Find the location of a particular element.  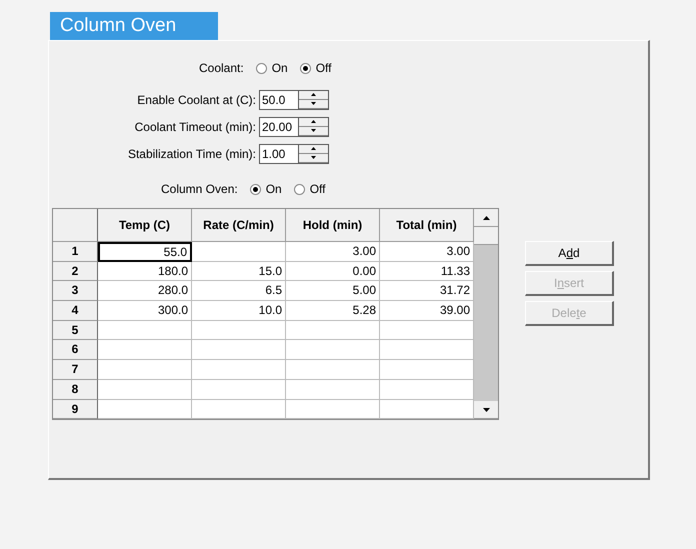

grid-corner is located at coordinates (75, 225).